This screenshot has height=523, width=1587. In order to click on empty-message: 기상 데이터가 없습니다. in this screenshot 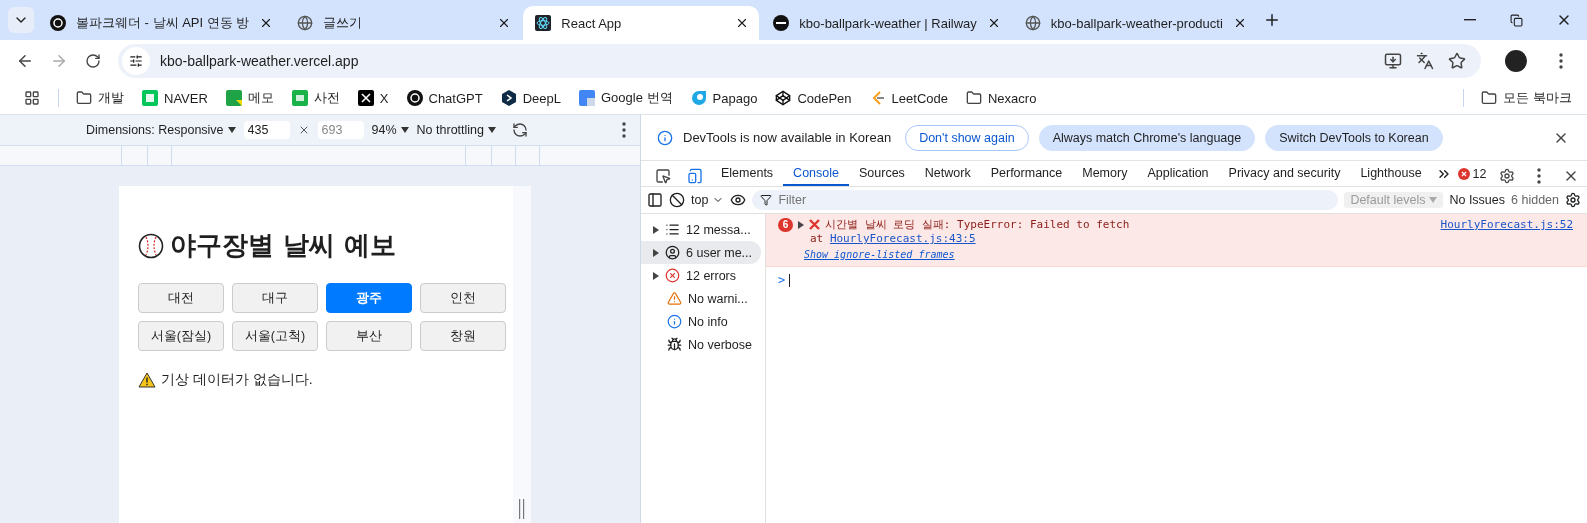, I will do `click(237, 380)`.